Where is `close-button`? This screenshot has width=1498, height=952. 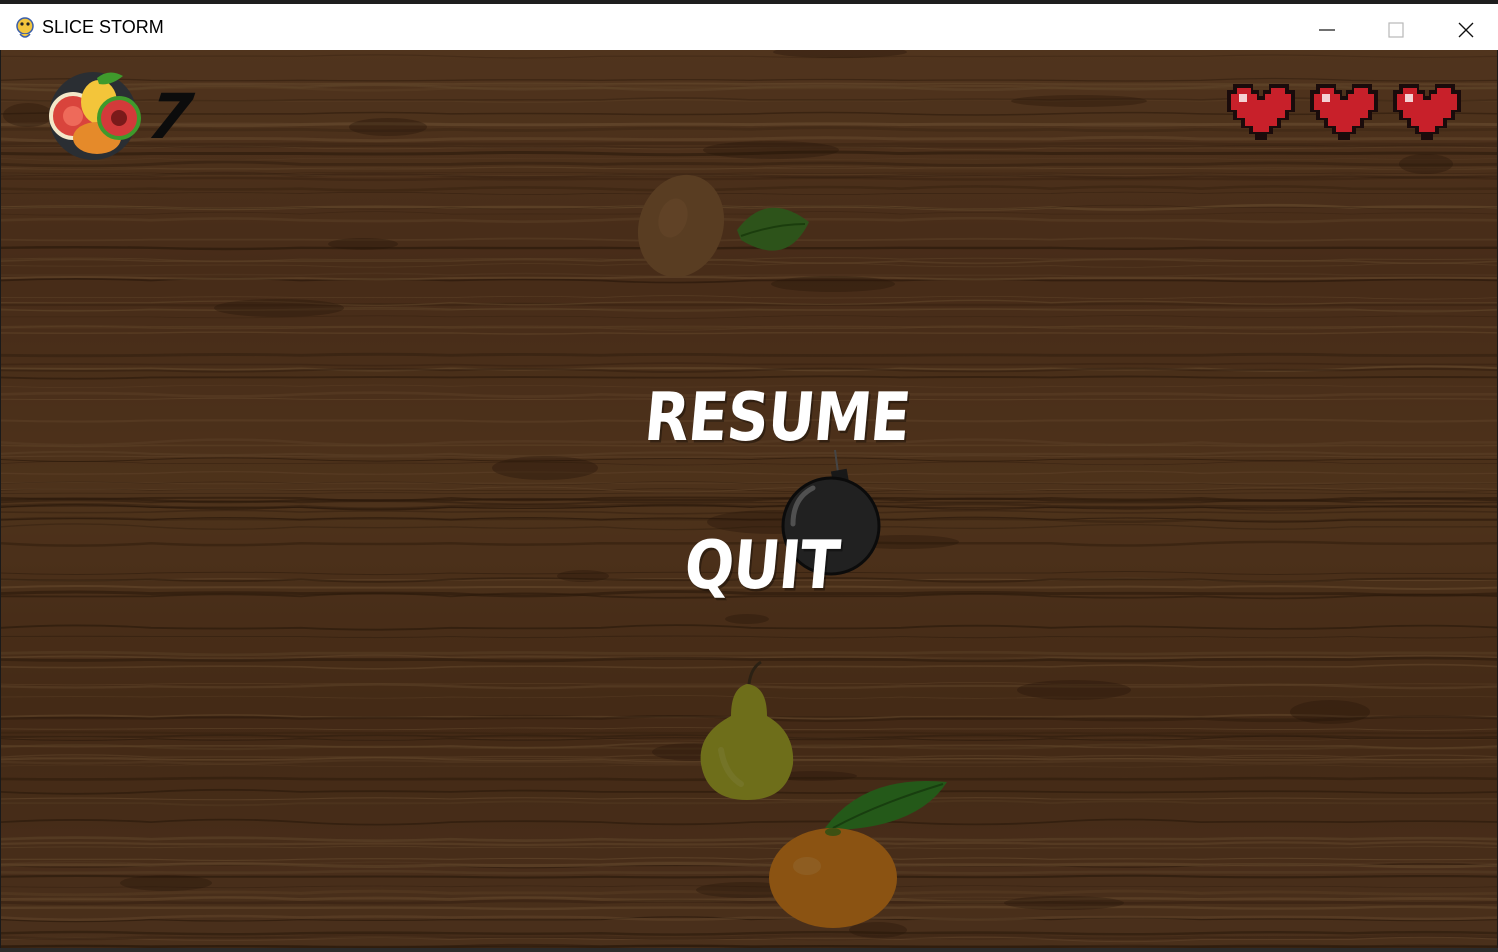 close-button is located at coordinates (1466, 30).